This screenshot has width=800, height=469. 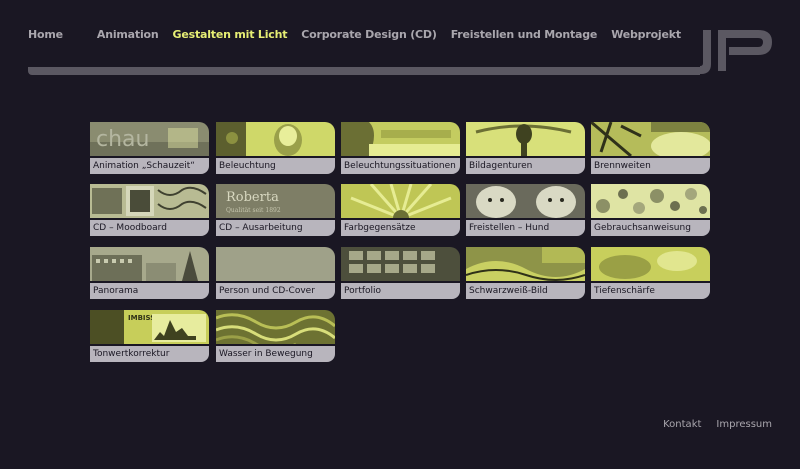 I want to click on footer-impressum-link: Impressum, so click(x=744, y=424).